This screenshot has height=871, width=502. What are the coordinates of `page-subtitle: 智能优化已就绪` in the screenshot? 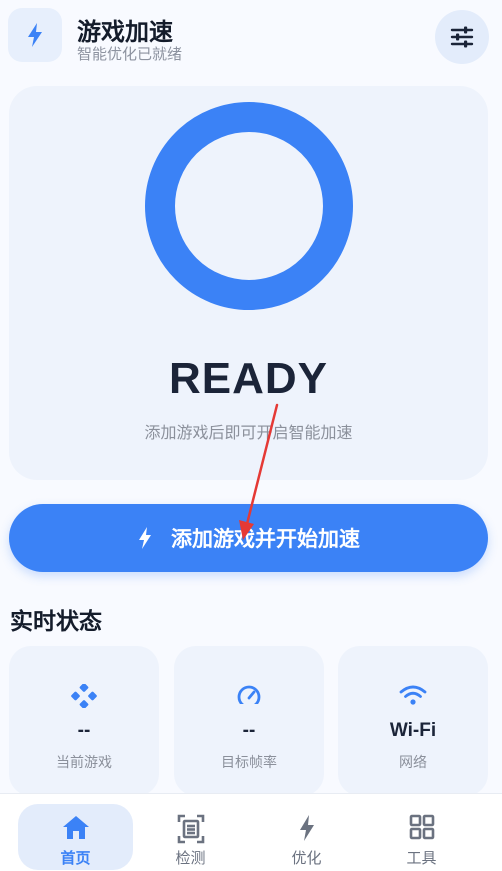 It's located at (130, 54).